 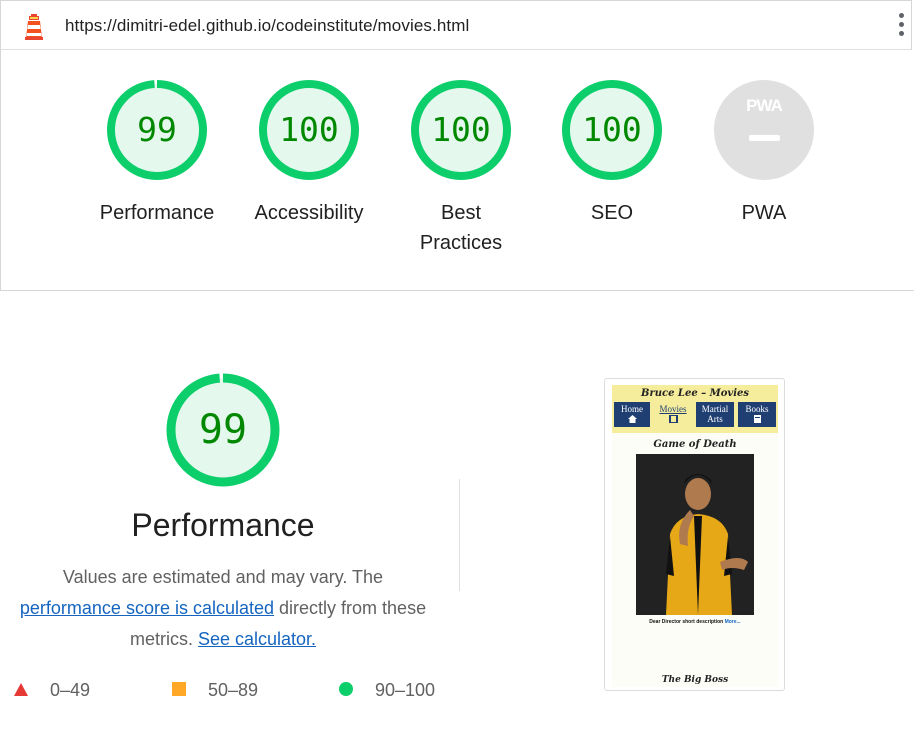 I want to click on legend-range: 90–100, so click(x=405, y=690).